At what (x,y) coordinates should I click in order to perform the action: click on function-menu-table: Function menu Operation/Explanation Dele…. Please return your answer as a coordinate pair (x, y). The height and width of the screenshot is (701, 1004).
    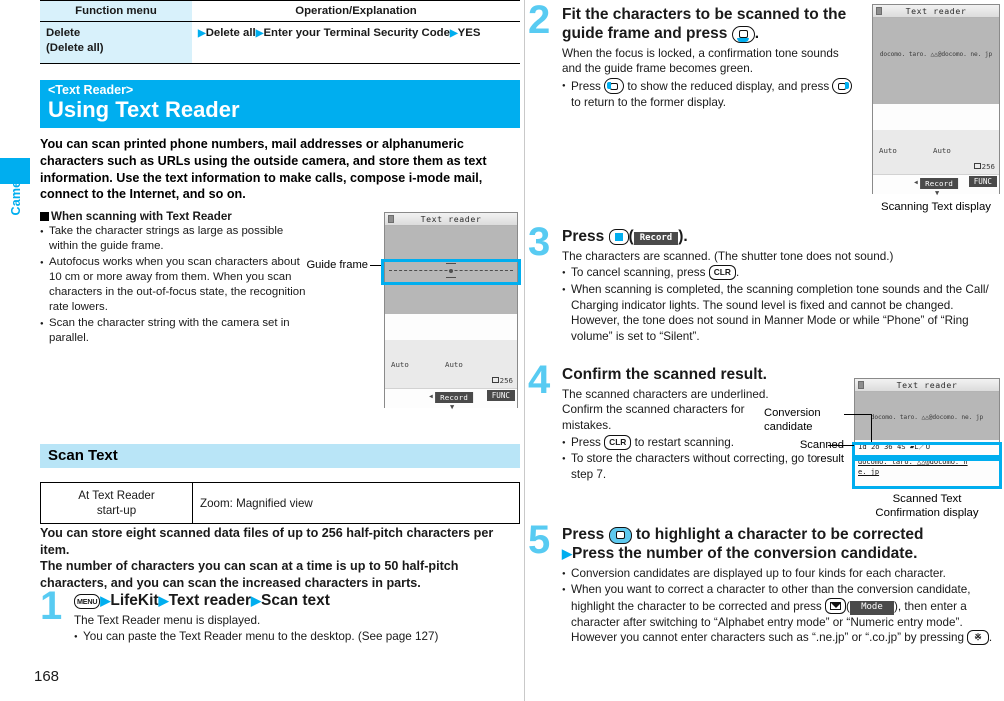
    Looking at the image, I should click on (280, 32).